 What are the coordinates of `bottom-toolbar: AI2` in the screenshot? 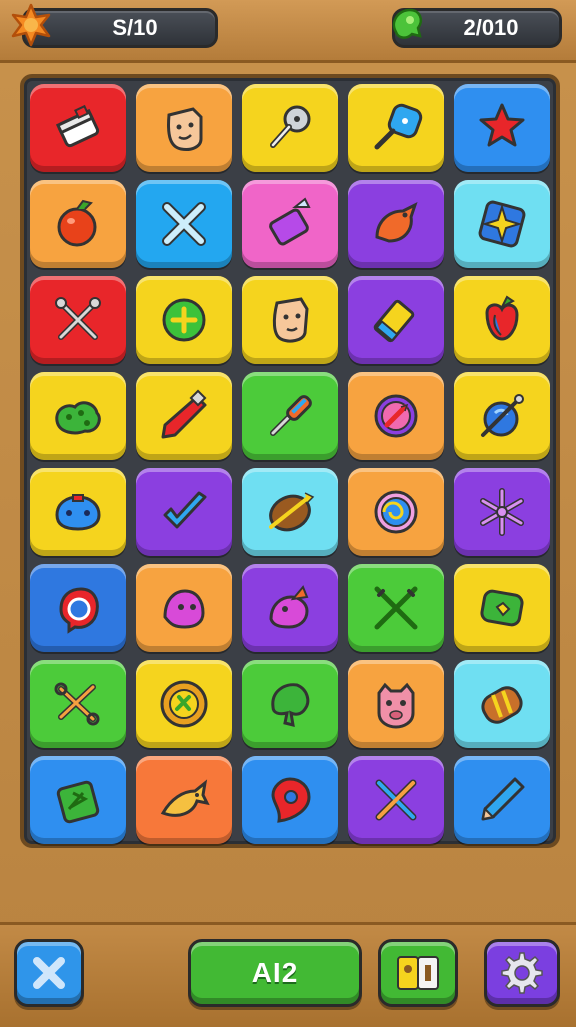 It's located at (288, 974).